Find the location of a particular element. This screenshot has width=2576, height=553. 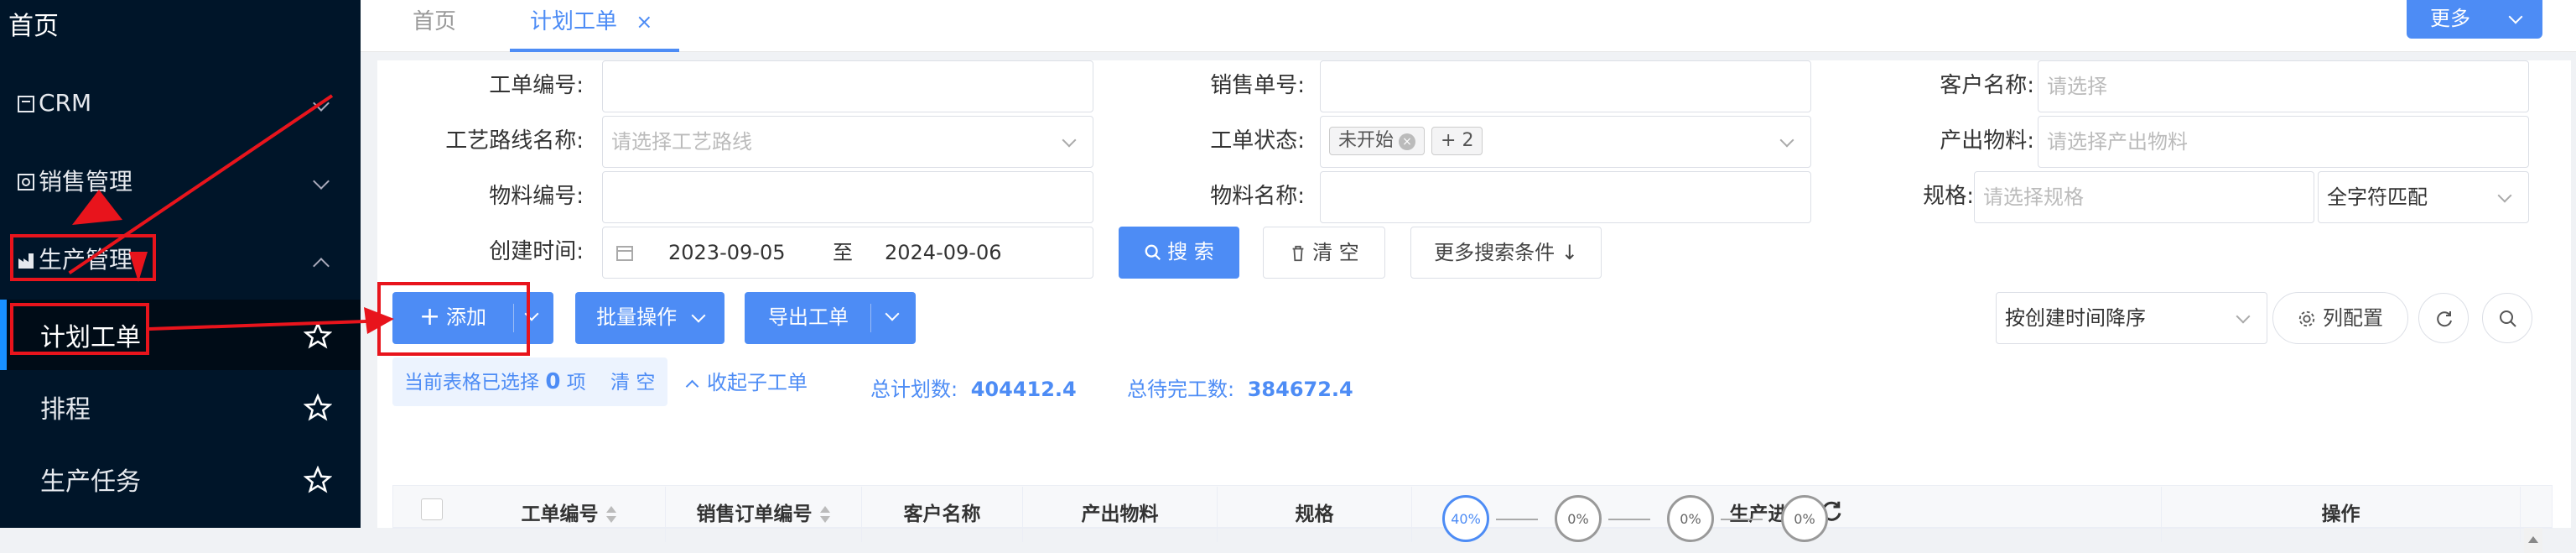

triangle-up-icon is located at coordinates (2533, 539).